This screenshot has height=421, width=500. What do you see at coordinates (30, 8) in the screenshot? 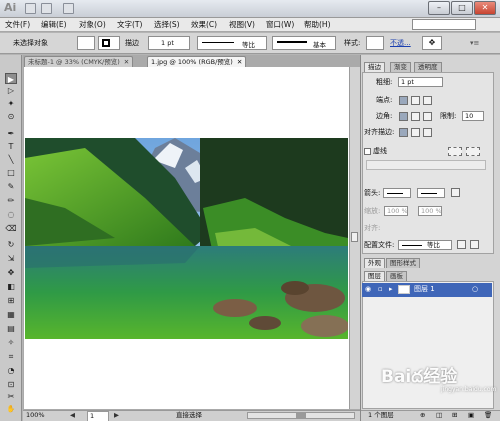
I see `bridge-icon` at bounding box center [30, 8].